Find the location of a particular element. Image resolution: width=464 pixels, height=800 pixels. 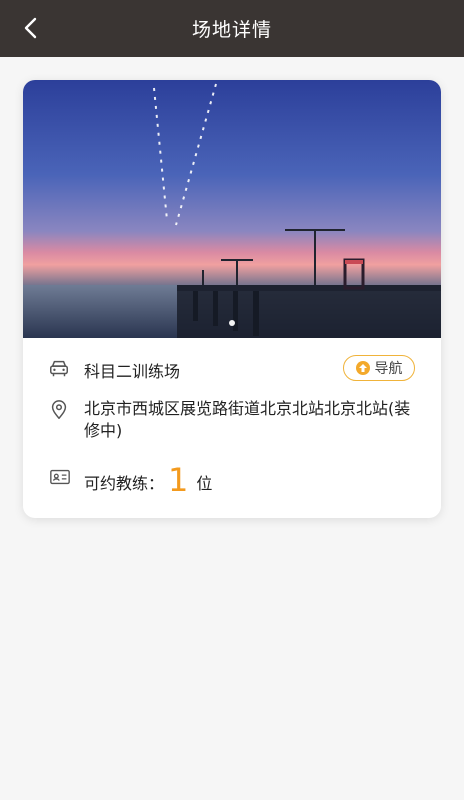

coach-info: 可约教练： 1 位 is located at coordinates (148, 481).